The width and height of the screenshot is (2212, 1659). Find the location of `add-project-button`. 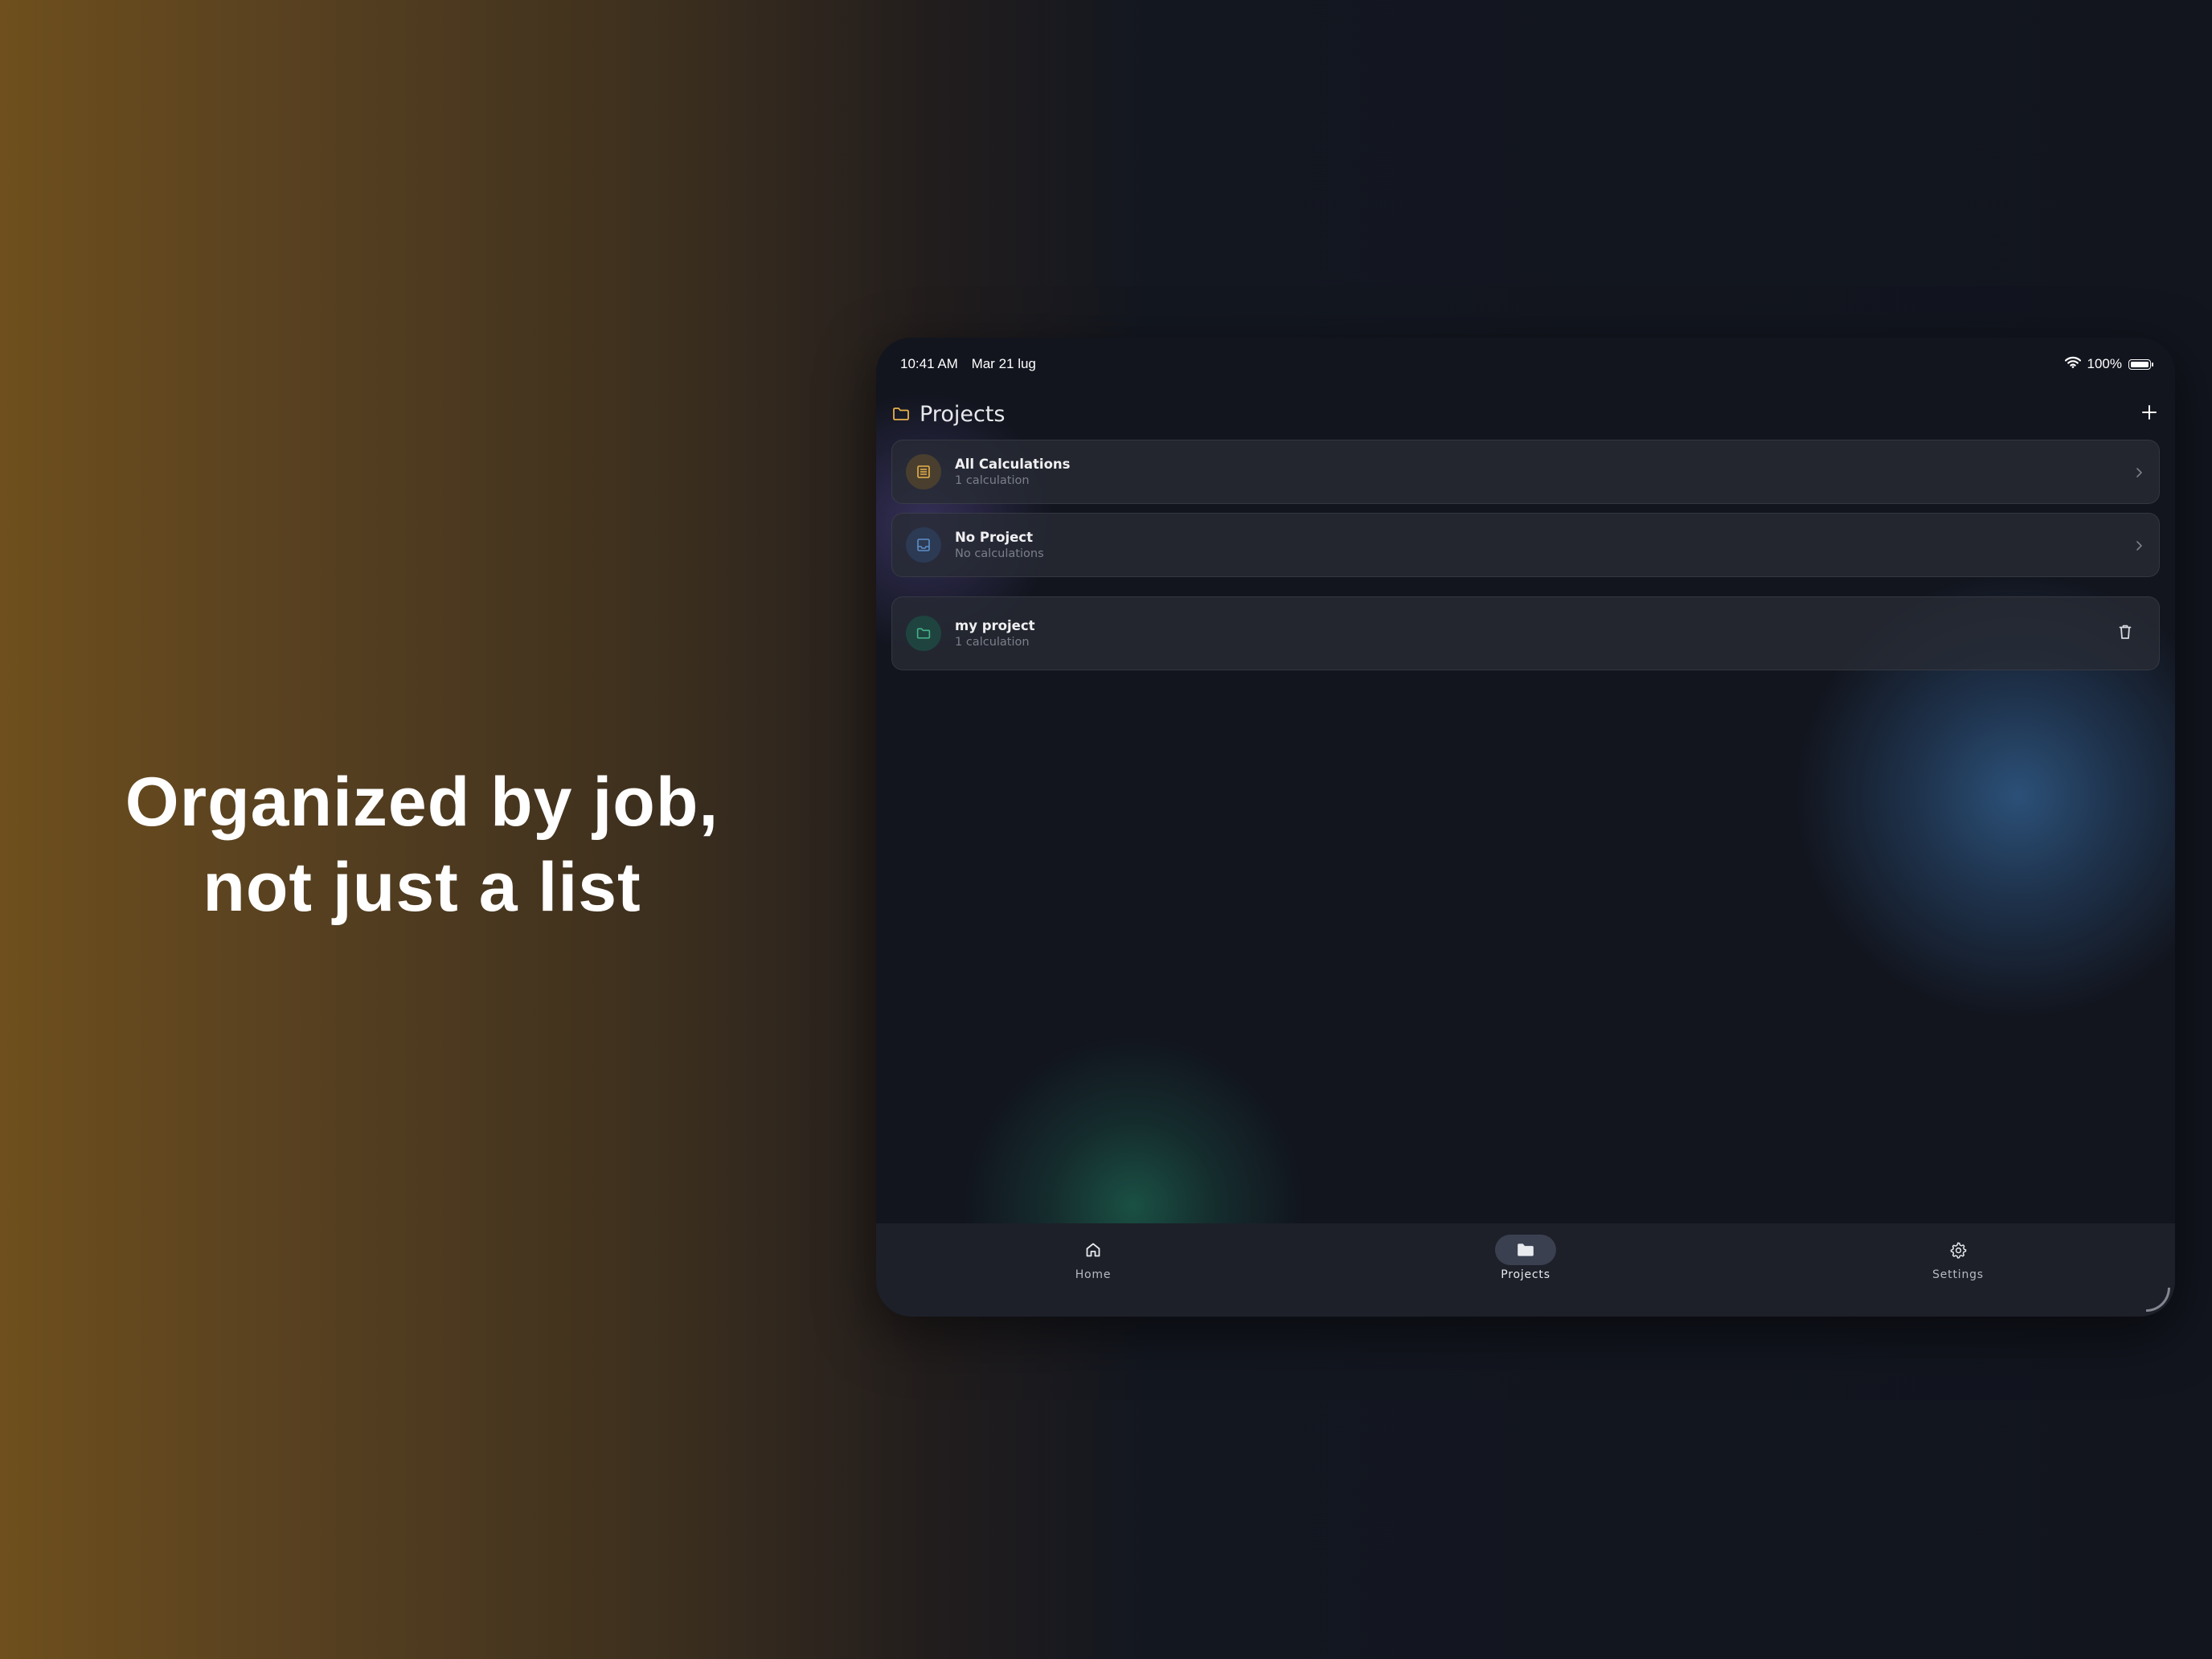

add-project-button is located at coordinates (2149, 414).